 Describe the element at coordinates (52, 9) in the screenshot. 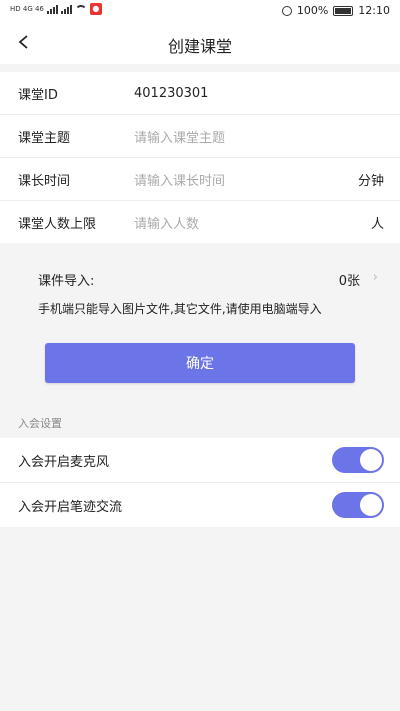

I see `signal-icon` at that location.